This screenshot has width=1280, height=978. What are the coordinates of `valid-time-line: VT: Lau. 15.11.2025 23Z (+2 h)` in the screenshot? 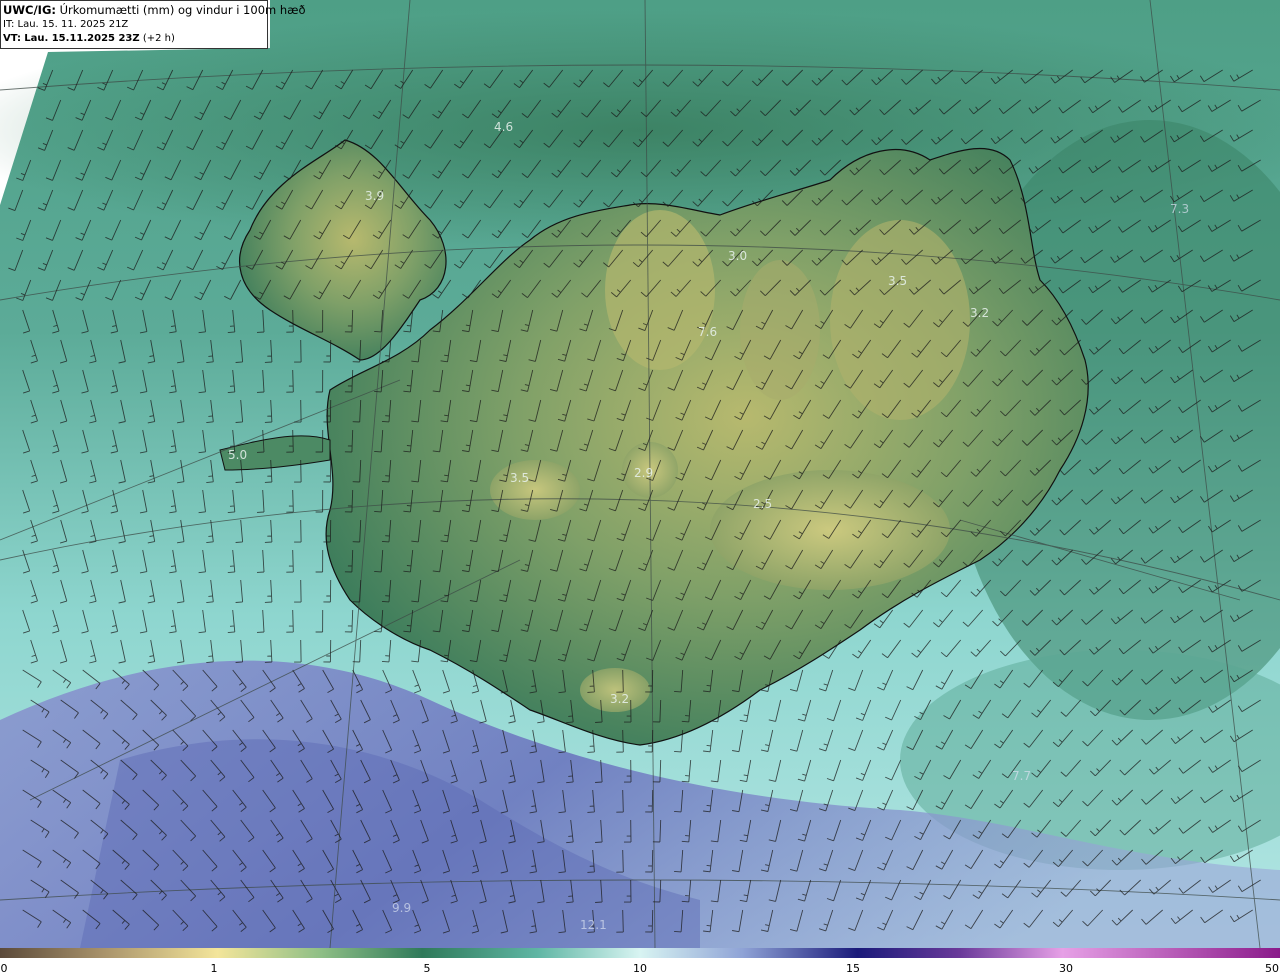 It's located at (133, 39).